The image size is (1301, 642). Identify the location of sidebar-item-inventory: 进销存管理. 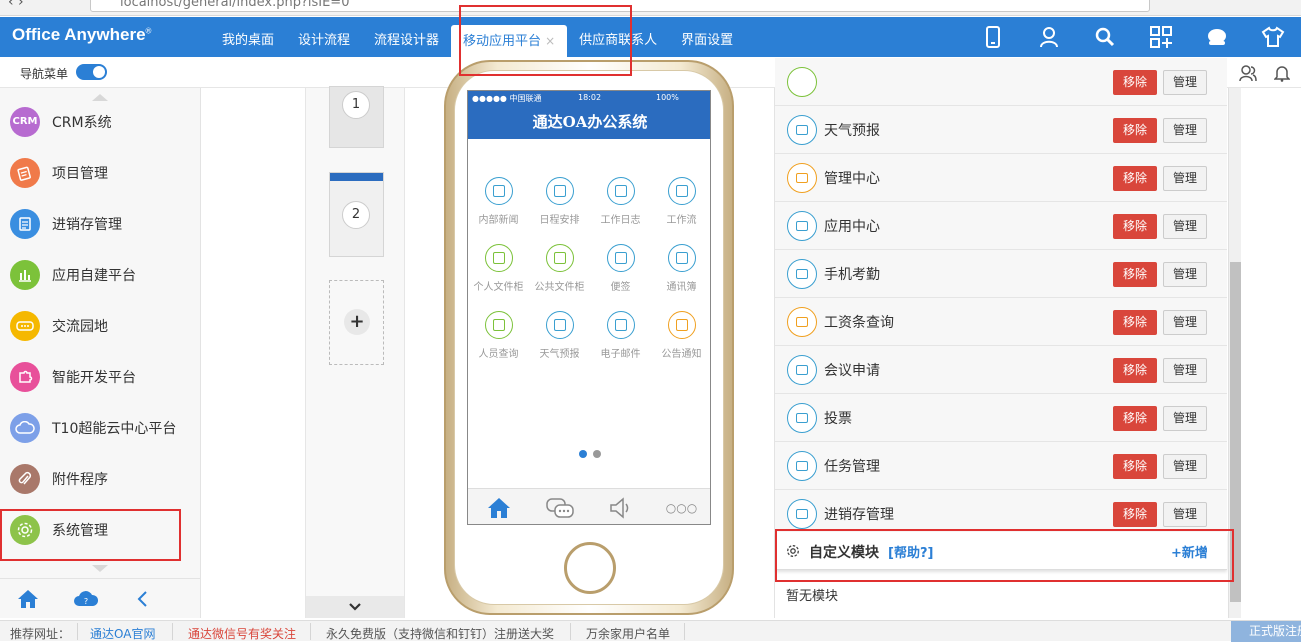
(100, 223).